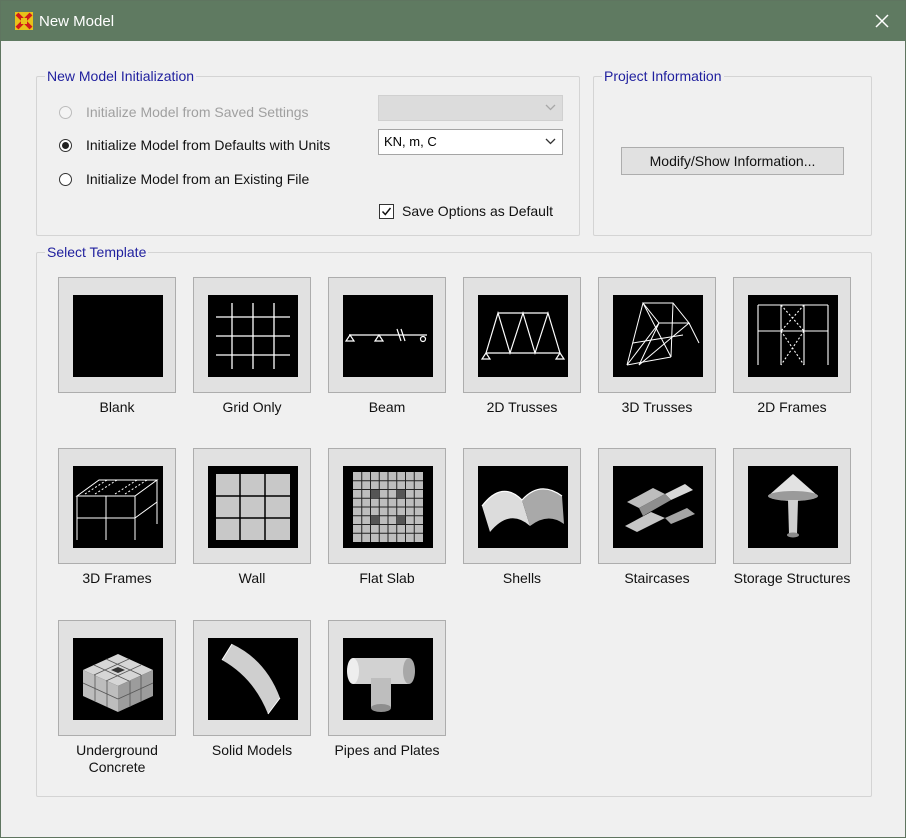 The width and height of the screenshot is (906, 838). Describe the element at coordinates (522, 407) in the screenshot. I see `template-label: 2D Trusses` at that location.